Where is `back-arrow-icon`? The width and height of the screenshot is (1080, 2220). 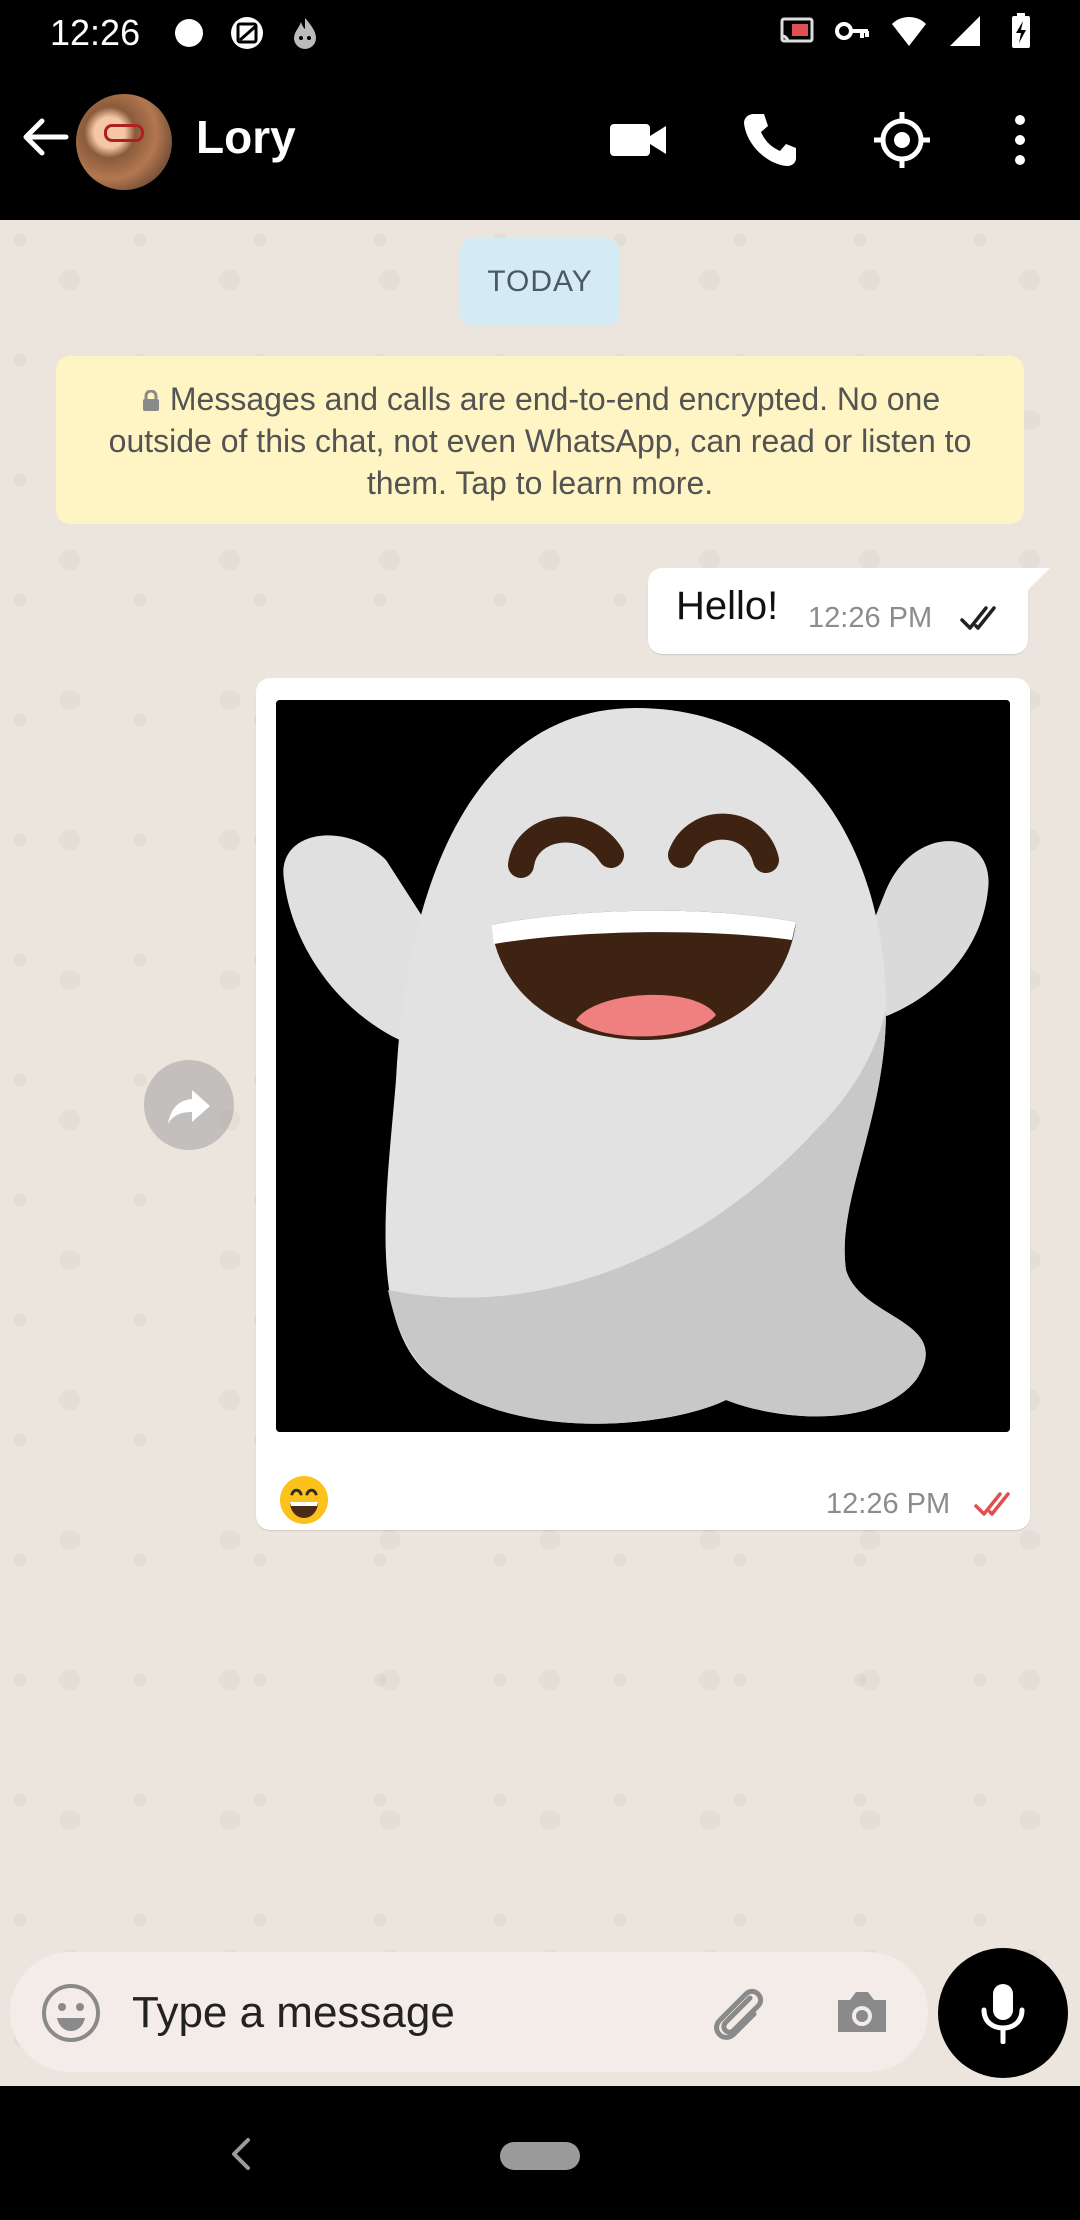
back-arrow-icon is located at coordinates (45, 137).